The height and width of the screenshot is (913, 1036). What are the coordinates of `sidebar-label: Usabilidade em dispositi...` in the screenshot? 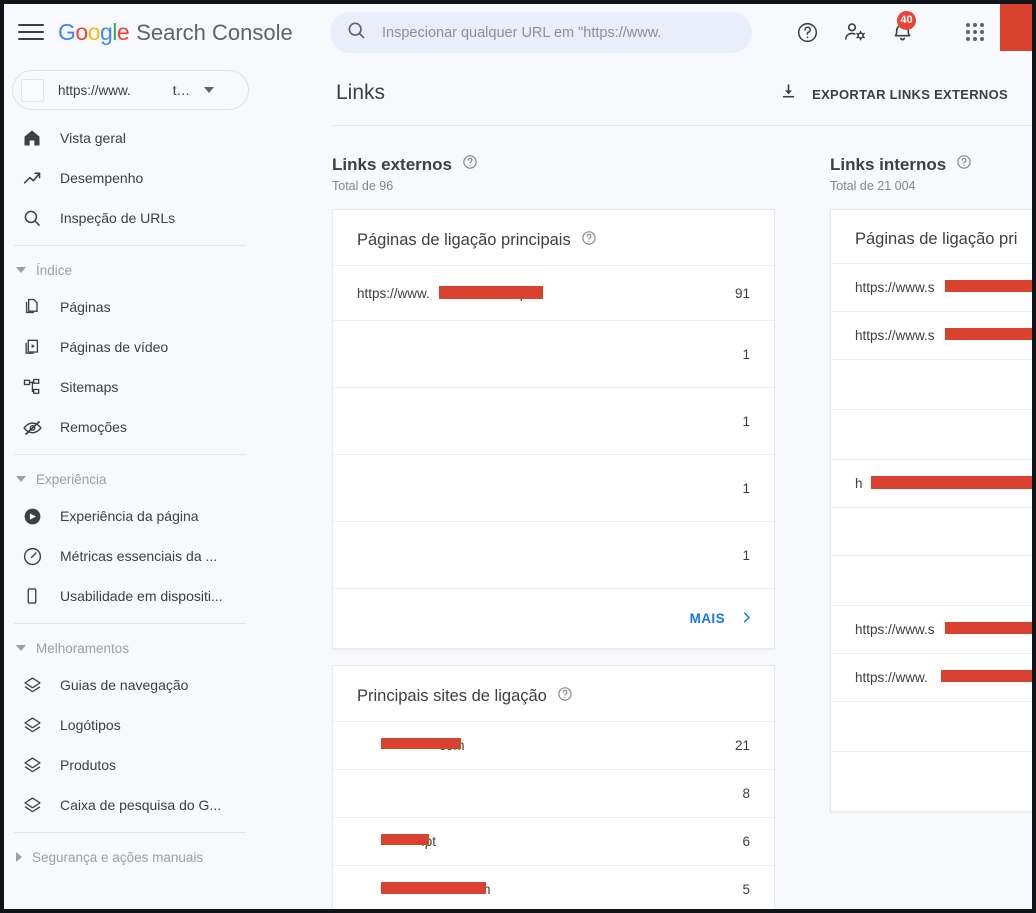 It's located at (141, 596).